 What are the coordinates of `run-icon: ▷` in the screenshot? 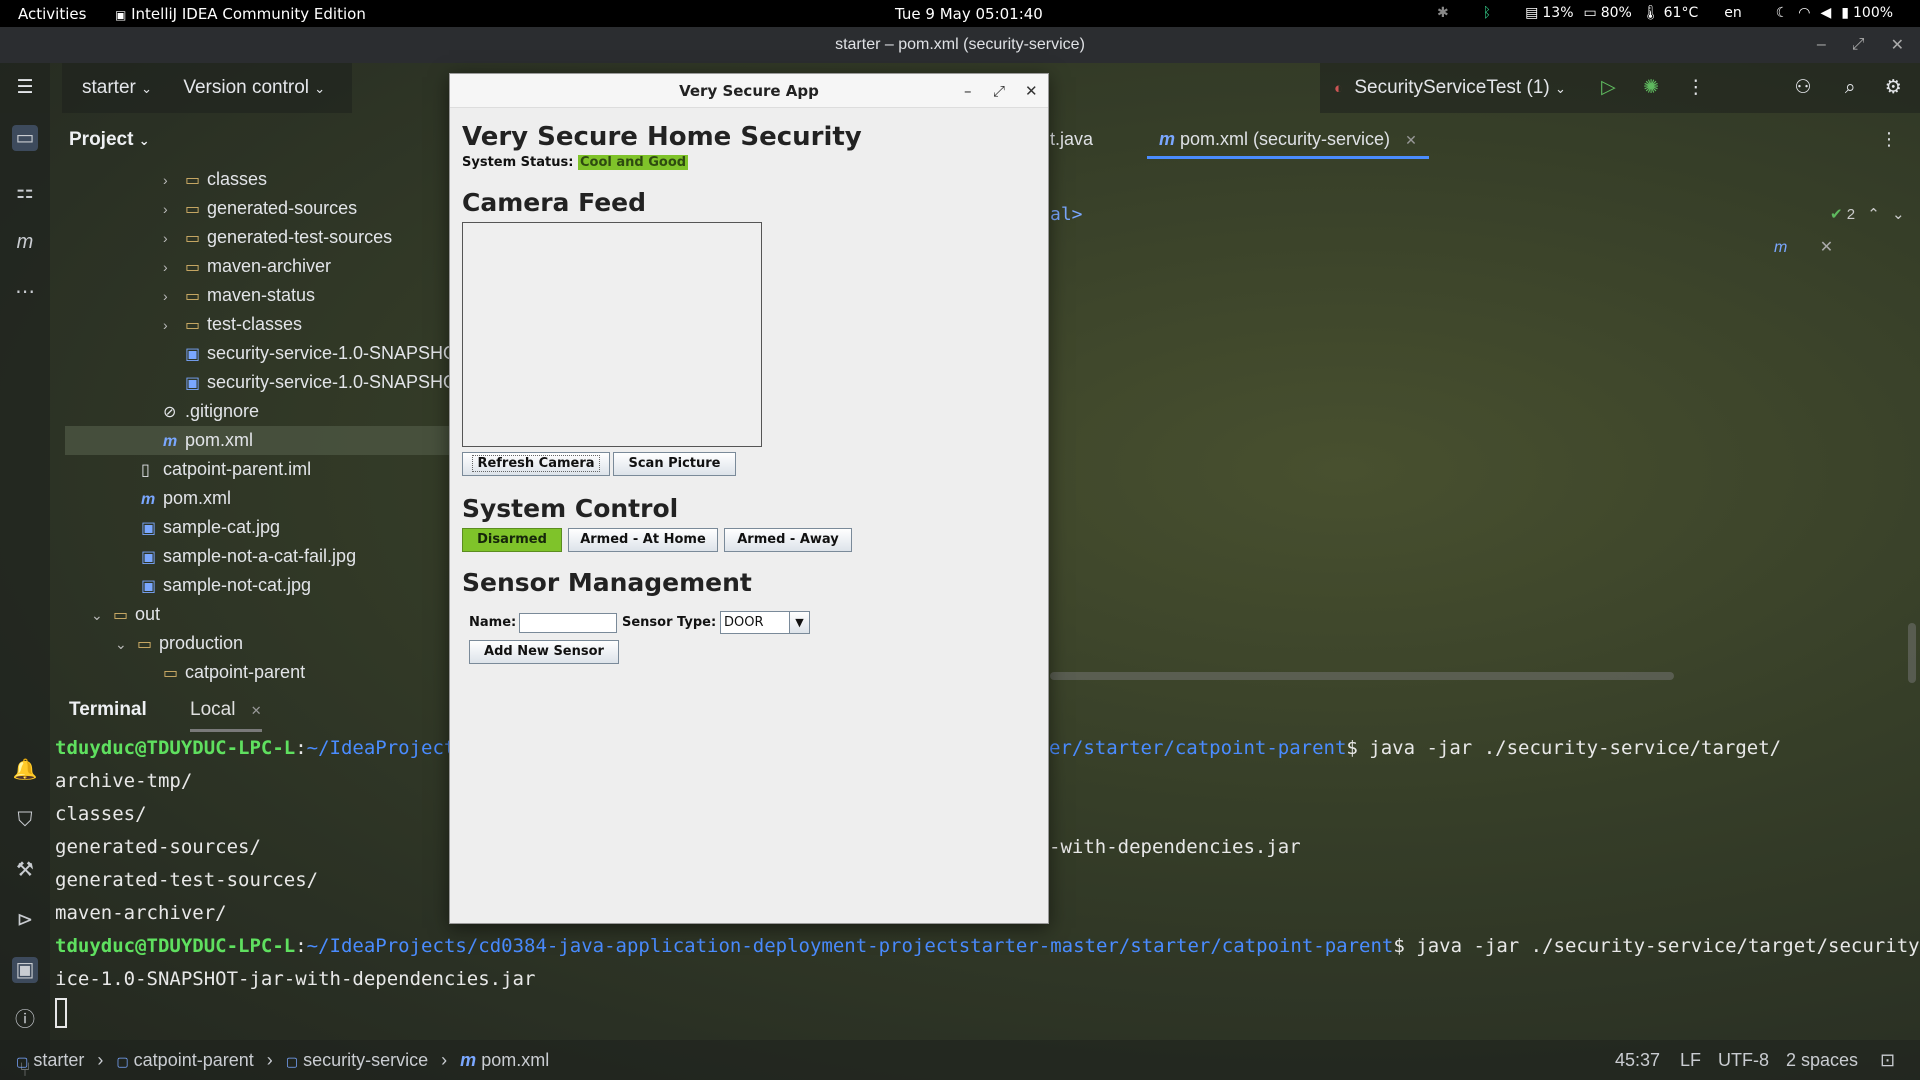 It's located at (1608, 87).